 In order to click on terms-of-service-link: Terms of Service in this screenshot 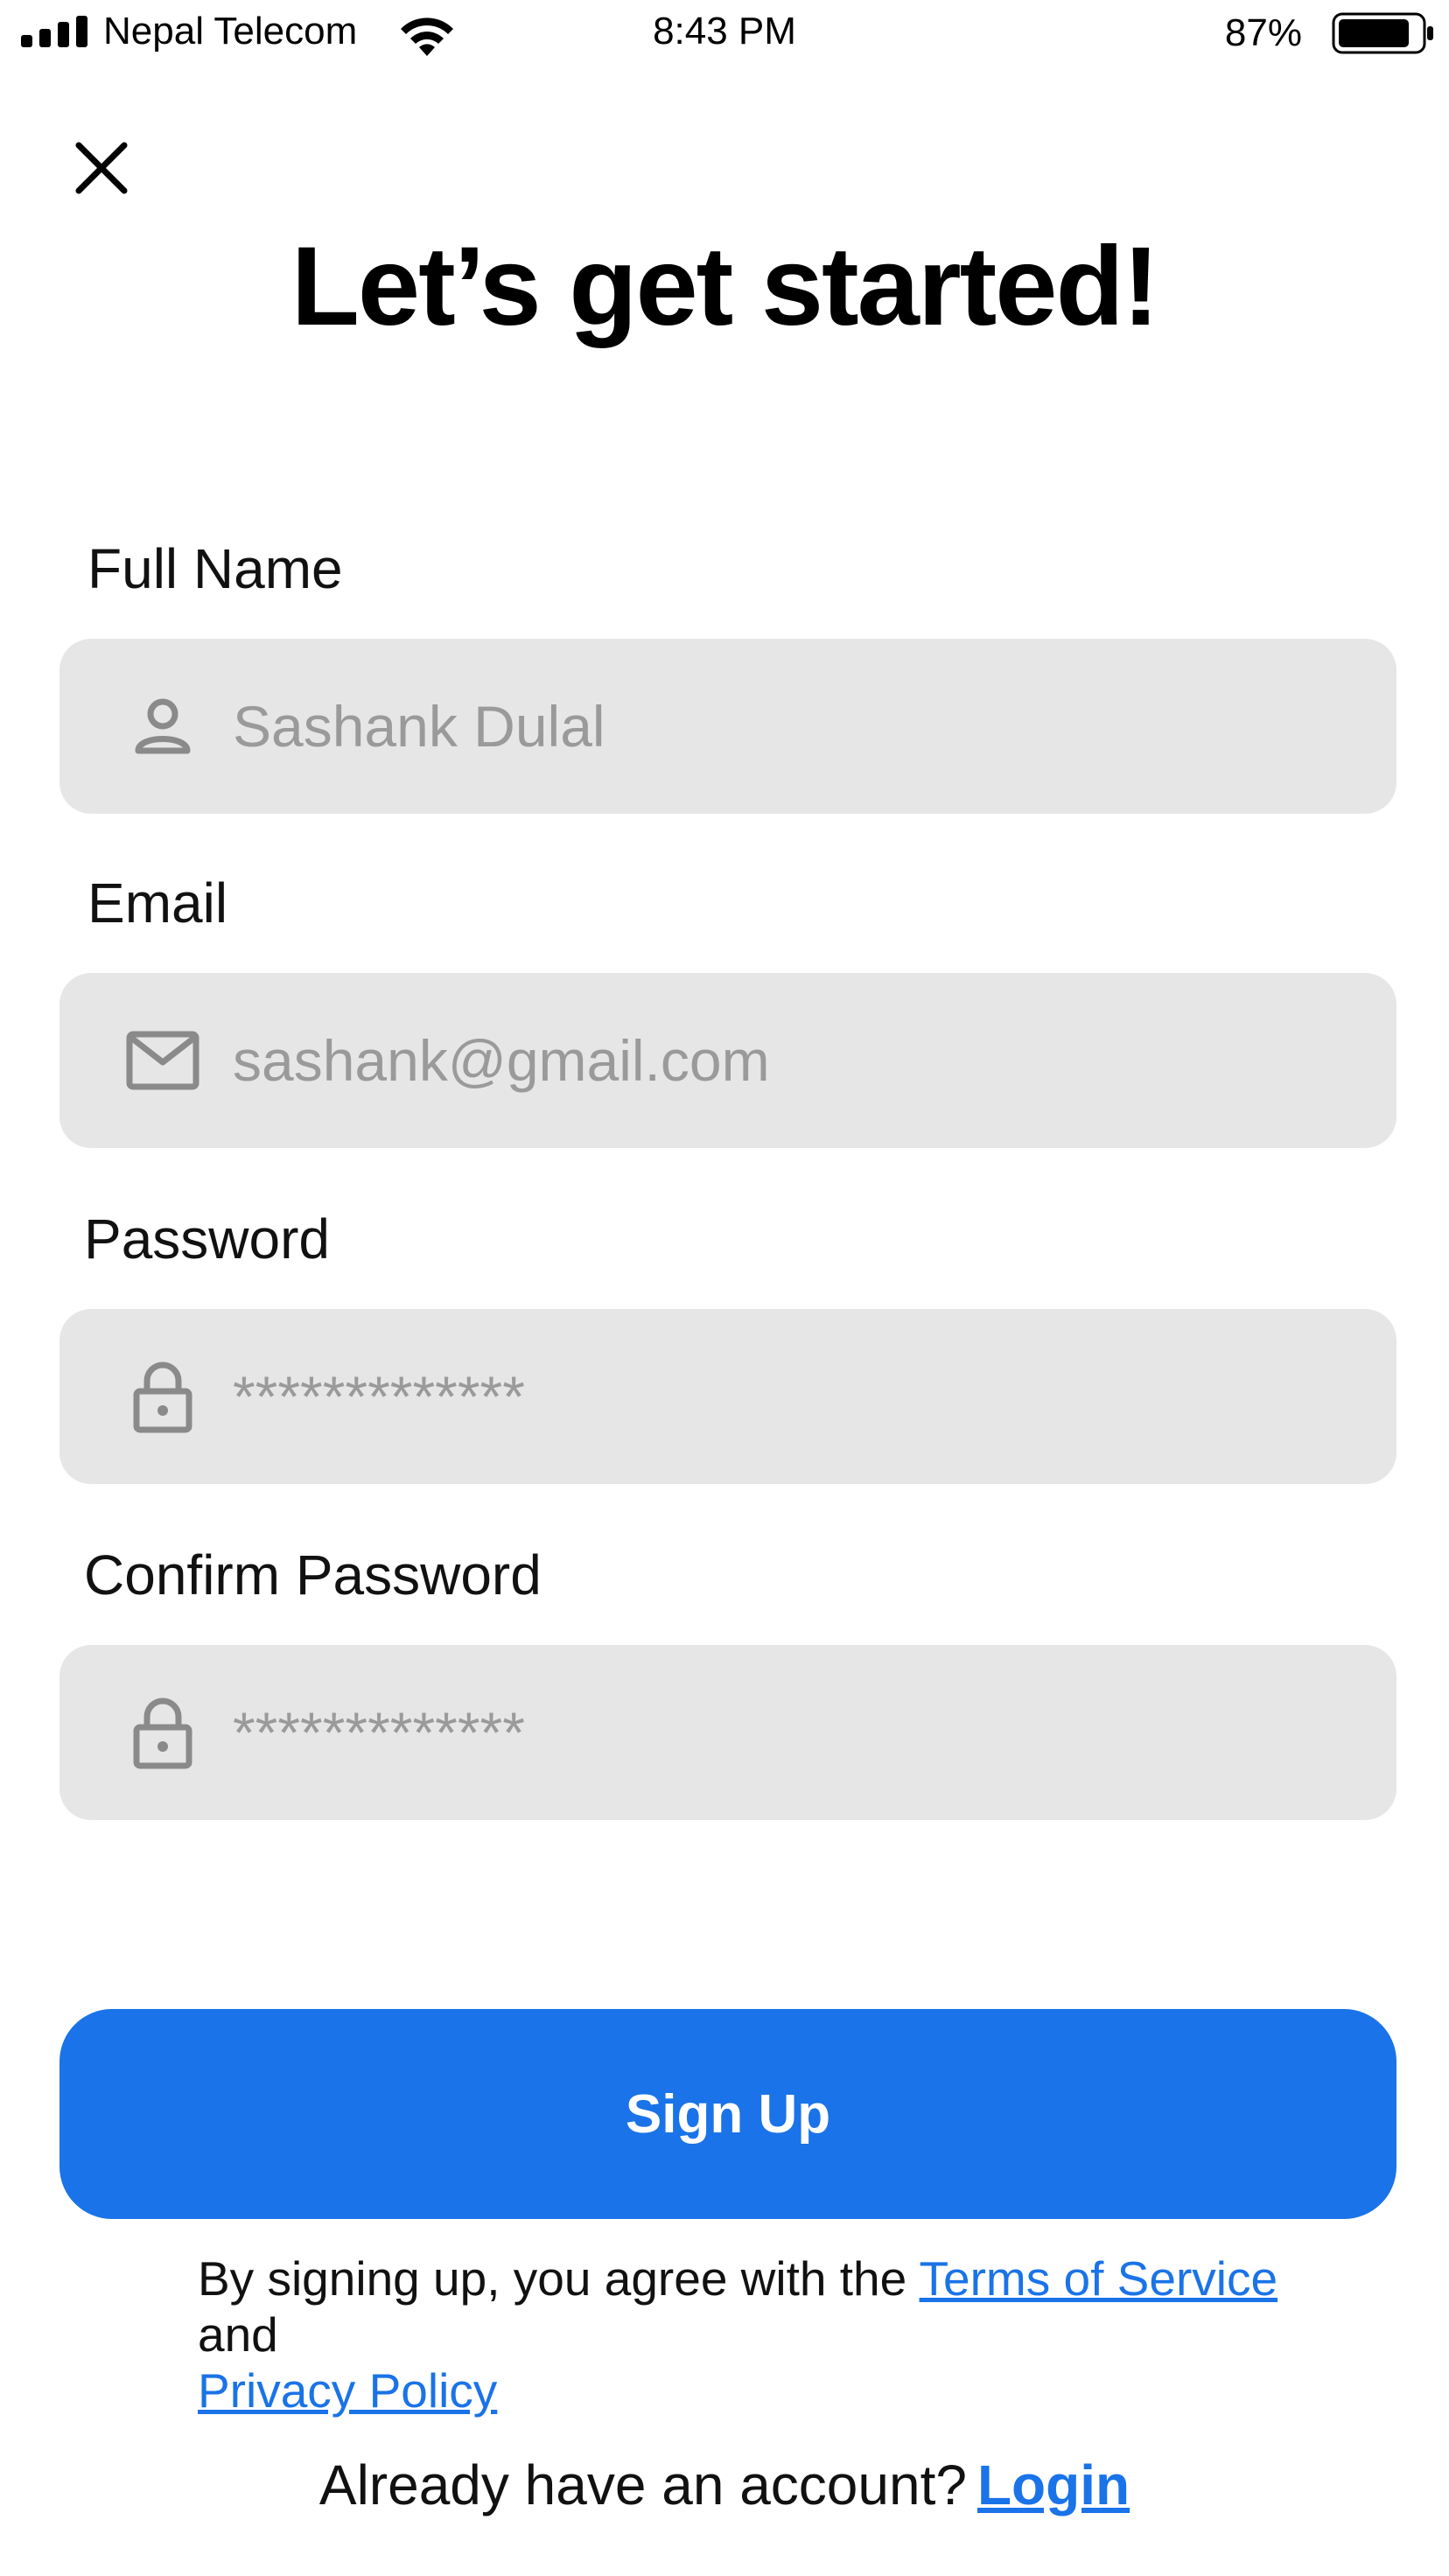, I will do `click(1099, 2278)`.